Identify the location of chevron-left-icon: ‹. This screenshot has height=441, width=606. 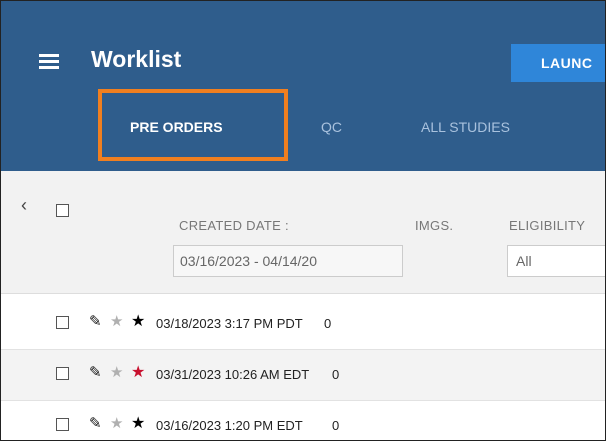
(24, 205).